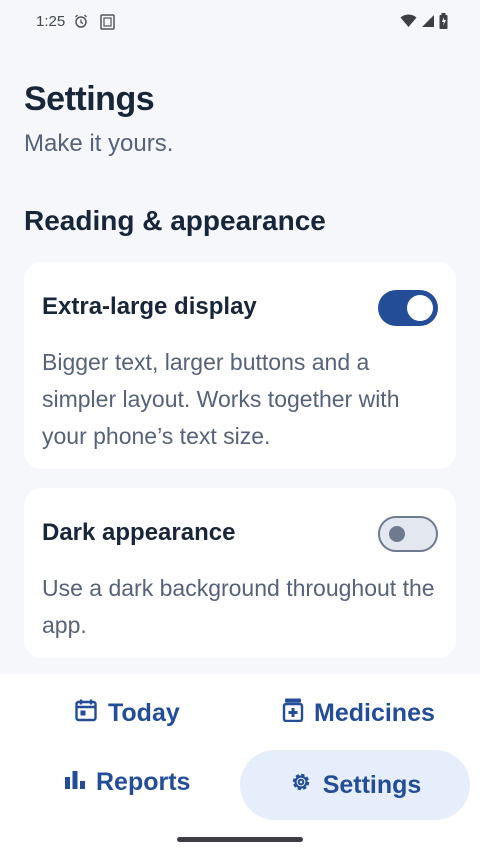 The width and height of the screenshot is (480, 853). What do you see at coordinates (443, 23) in the screenshot?
I see `battery-icon` at bounding box center [443, 23].